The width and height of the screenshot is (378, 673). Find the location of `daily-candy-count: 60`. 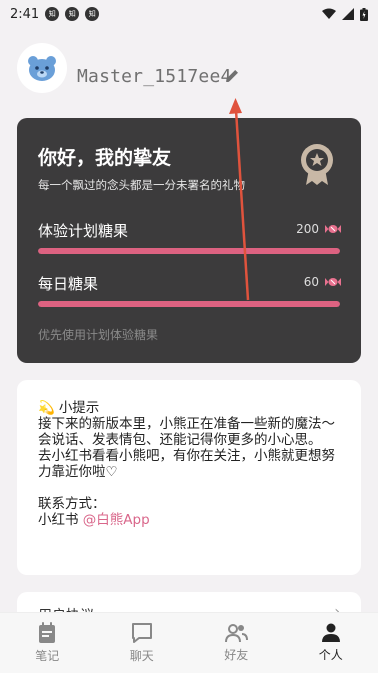

daily-candy-count: 60 is located at coordinates (311, 282).